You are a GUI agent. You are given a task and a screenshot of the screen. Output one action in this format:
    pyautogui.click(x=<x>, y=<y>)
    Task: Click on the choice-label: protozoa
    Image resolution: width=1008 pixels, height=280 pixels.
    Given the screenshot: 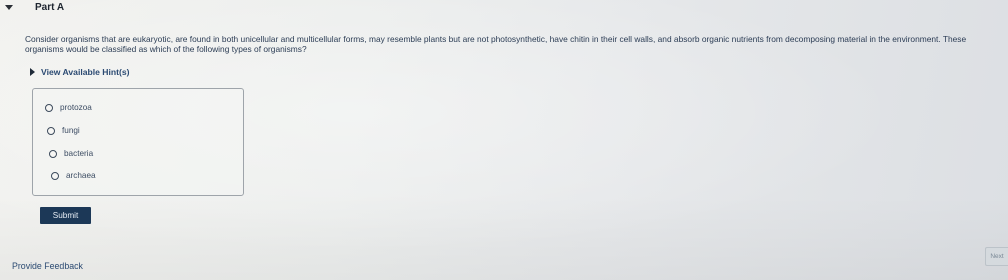 What is the action you would take?
    pyautogui.click(x=76, y=107)
    